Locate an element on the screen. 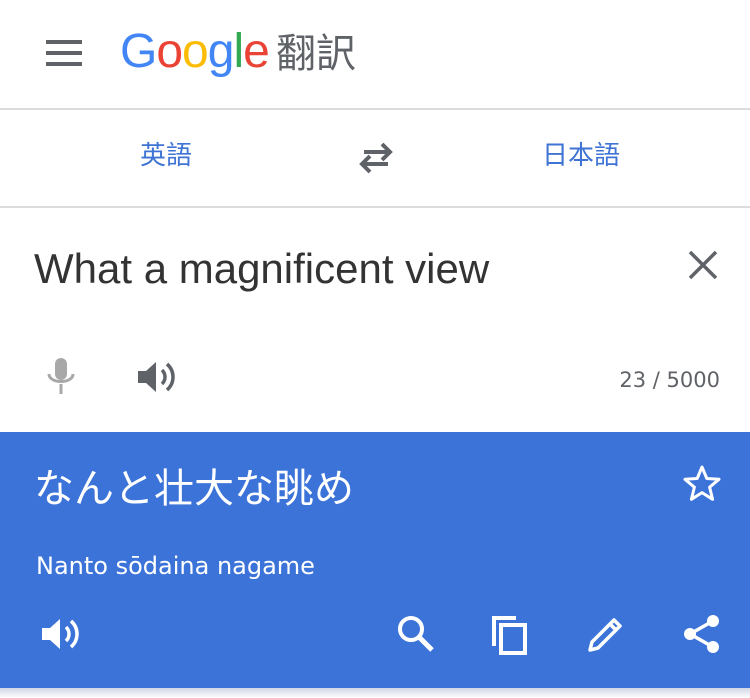  language-bar: 英語 日本語 is located at coordinates (375, 159).